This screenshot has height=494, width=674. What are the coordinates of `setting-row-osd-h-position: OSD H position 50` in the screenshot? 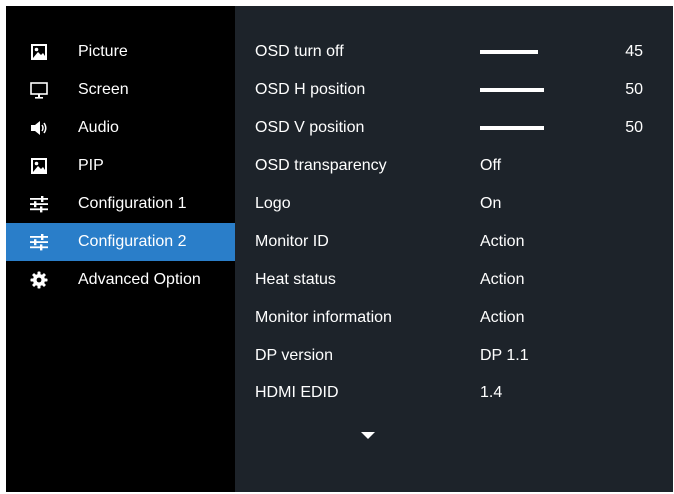 It's located at (454, 90).